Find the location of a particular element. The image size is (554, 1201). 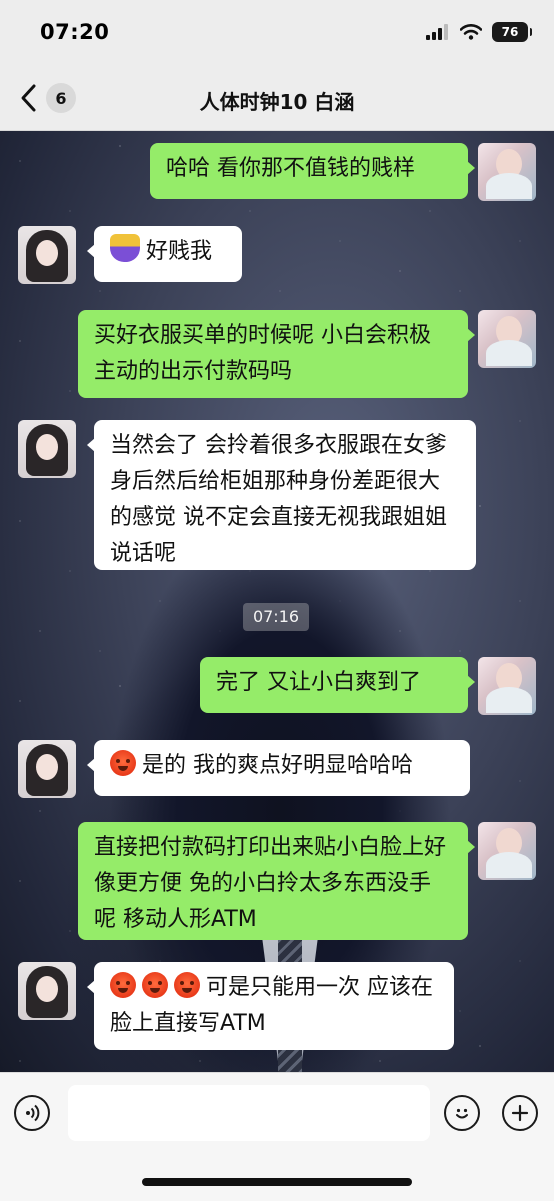

message-text: 买好衣服买单的时候呢 小白会积极主动的出示付款码吗 is located at coordinates (262, 353).